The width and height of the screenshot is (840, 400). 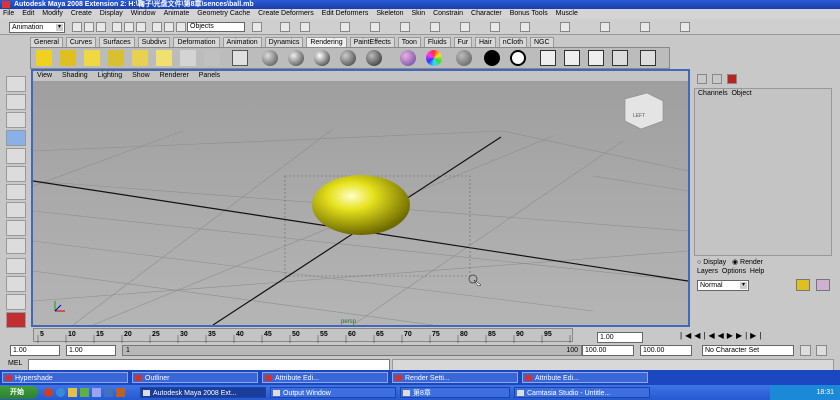 I want to click on ambient-light-icon, so click(x=44, y=58).